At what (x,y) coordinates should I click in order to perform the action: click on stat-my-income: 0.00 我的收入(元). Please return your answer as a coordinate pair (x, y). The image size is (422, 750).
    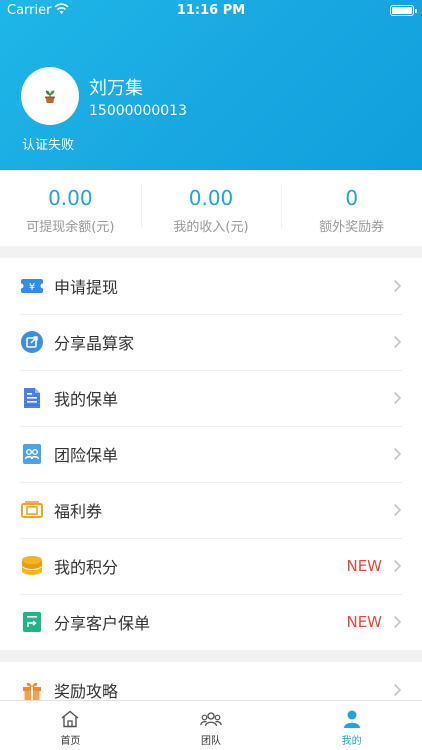
    Looking at the image, I should click on (211, 208).